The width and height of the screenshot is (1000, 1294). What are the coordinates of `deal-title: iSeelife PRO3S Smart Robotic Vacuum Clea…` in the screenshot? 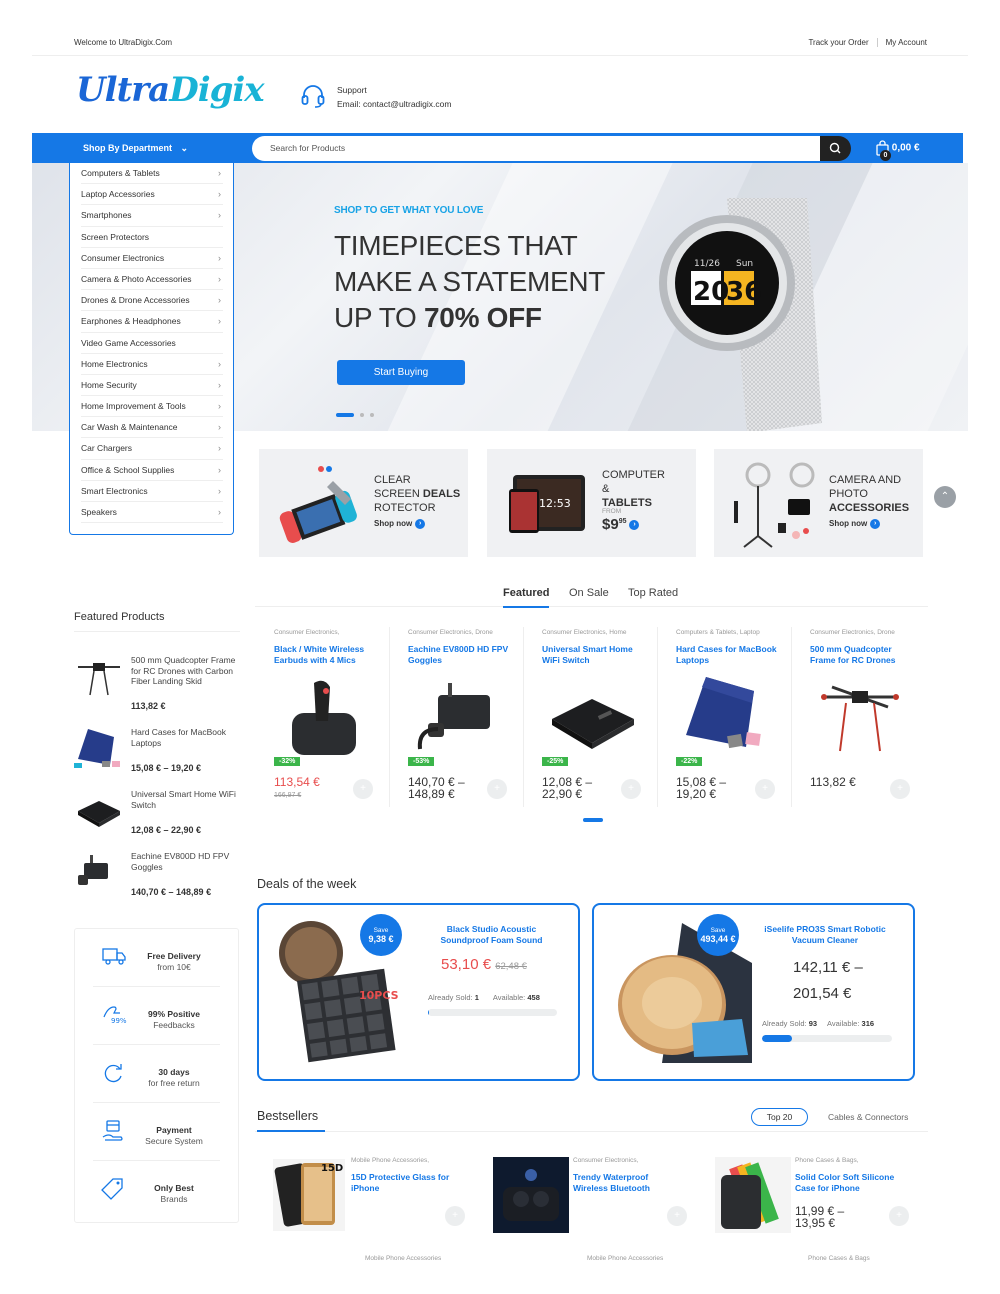 It's located at (825, 935).